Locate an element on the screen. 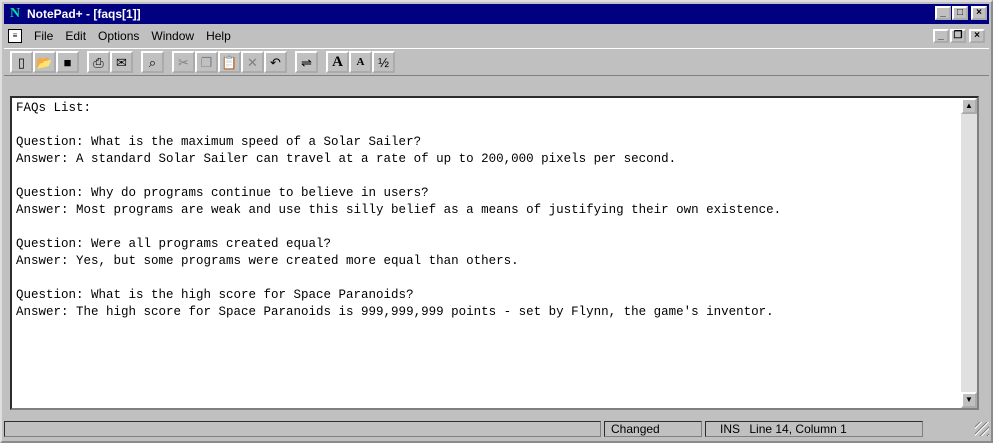 This screenshot has height=443, width=993. doc-restore-button: ❐ is located at coordinates (958, 36).